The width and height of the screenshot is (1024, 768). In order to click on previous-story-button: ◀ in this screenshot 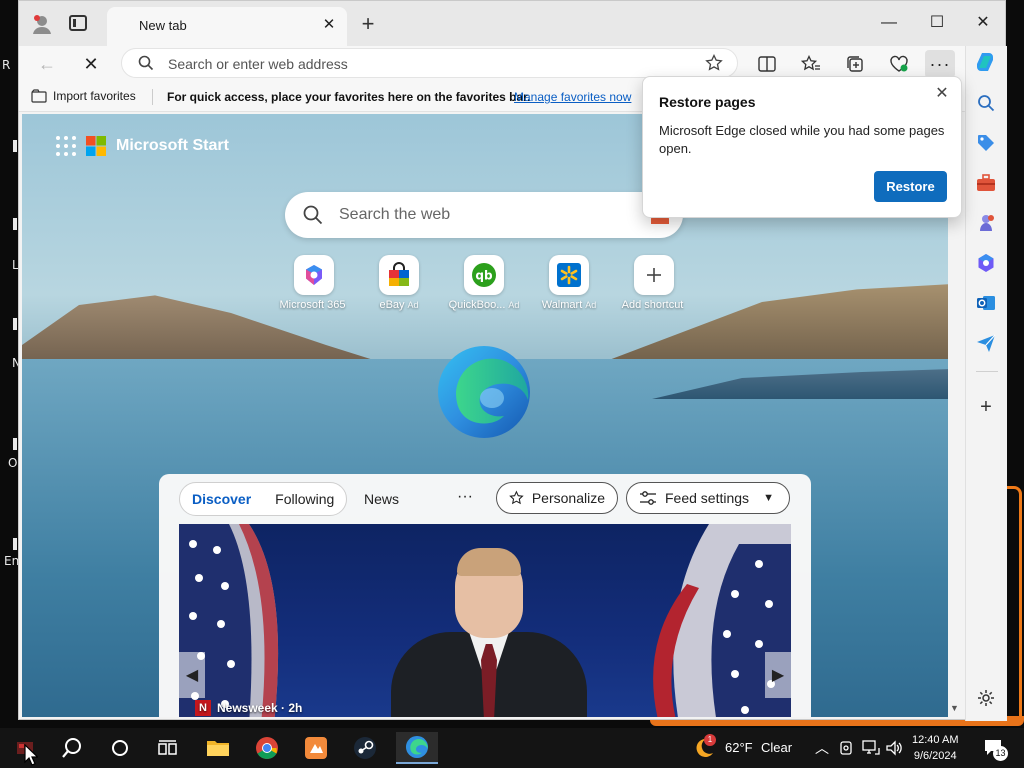, I will do `click(192, 675)`.